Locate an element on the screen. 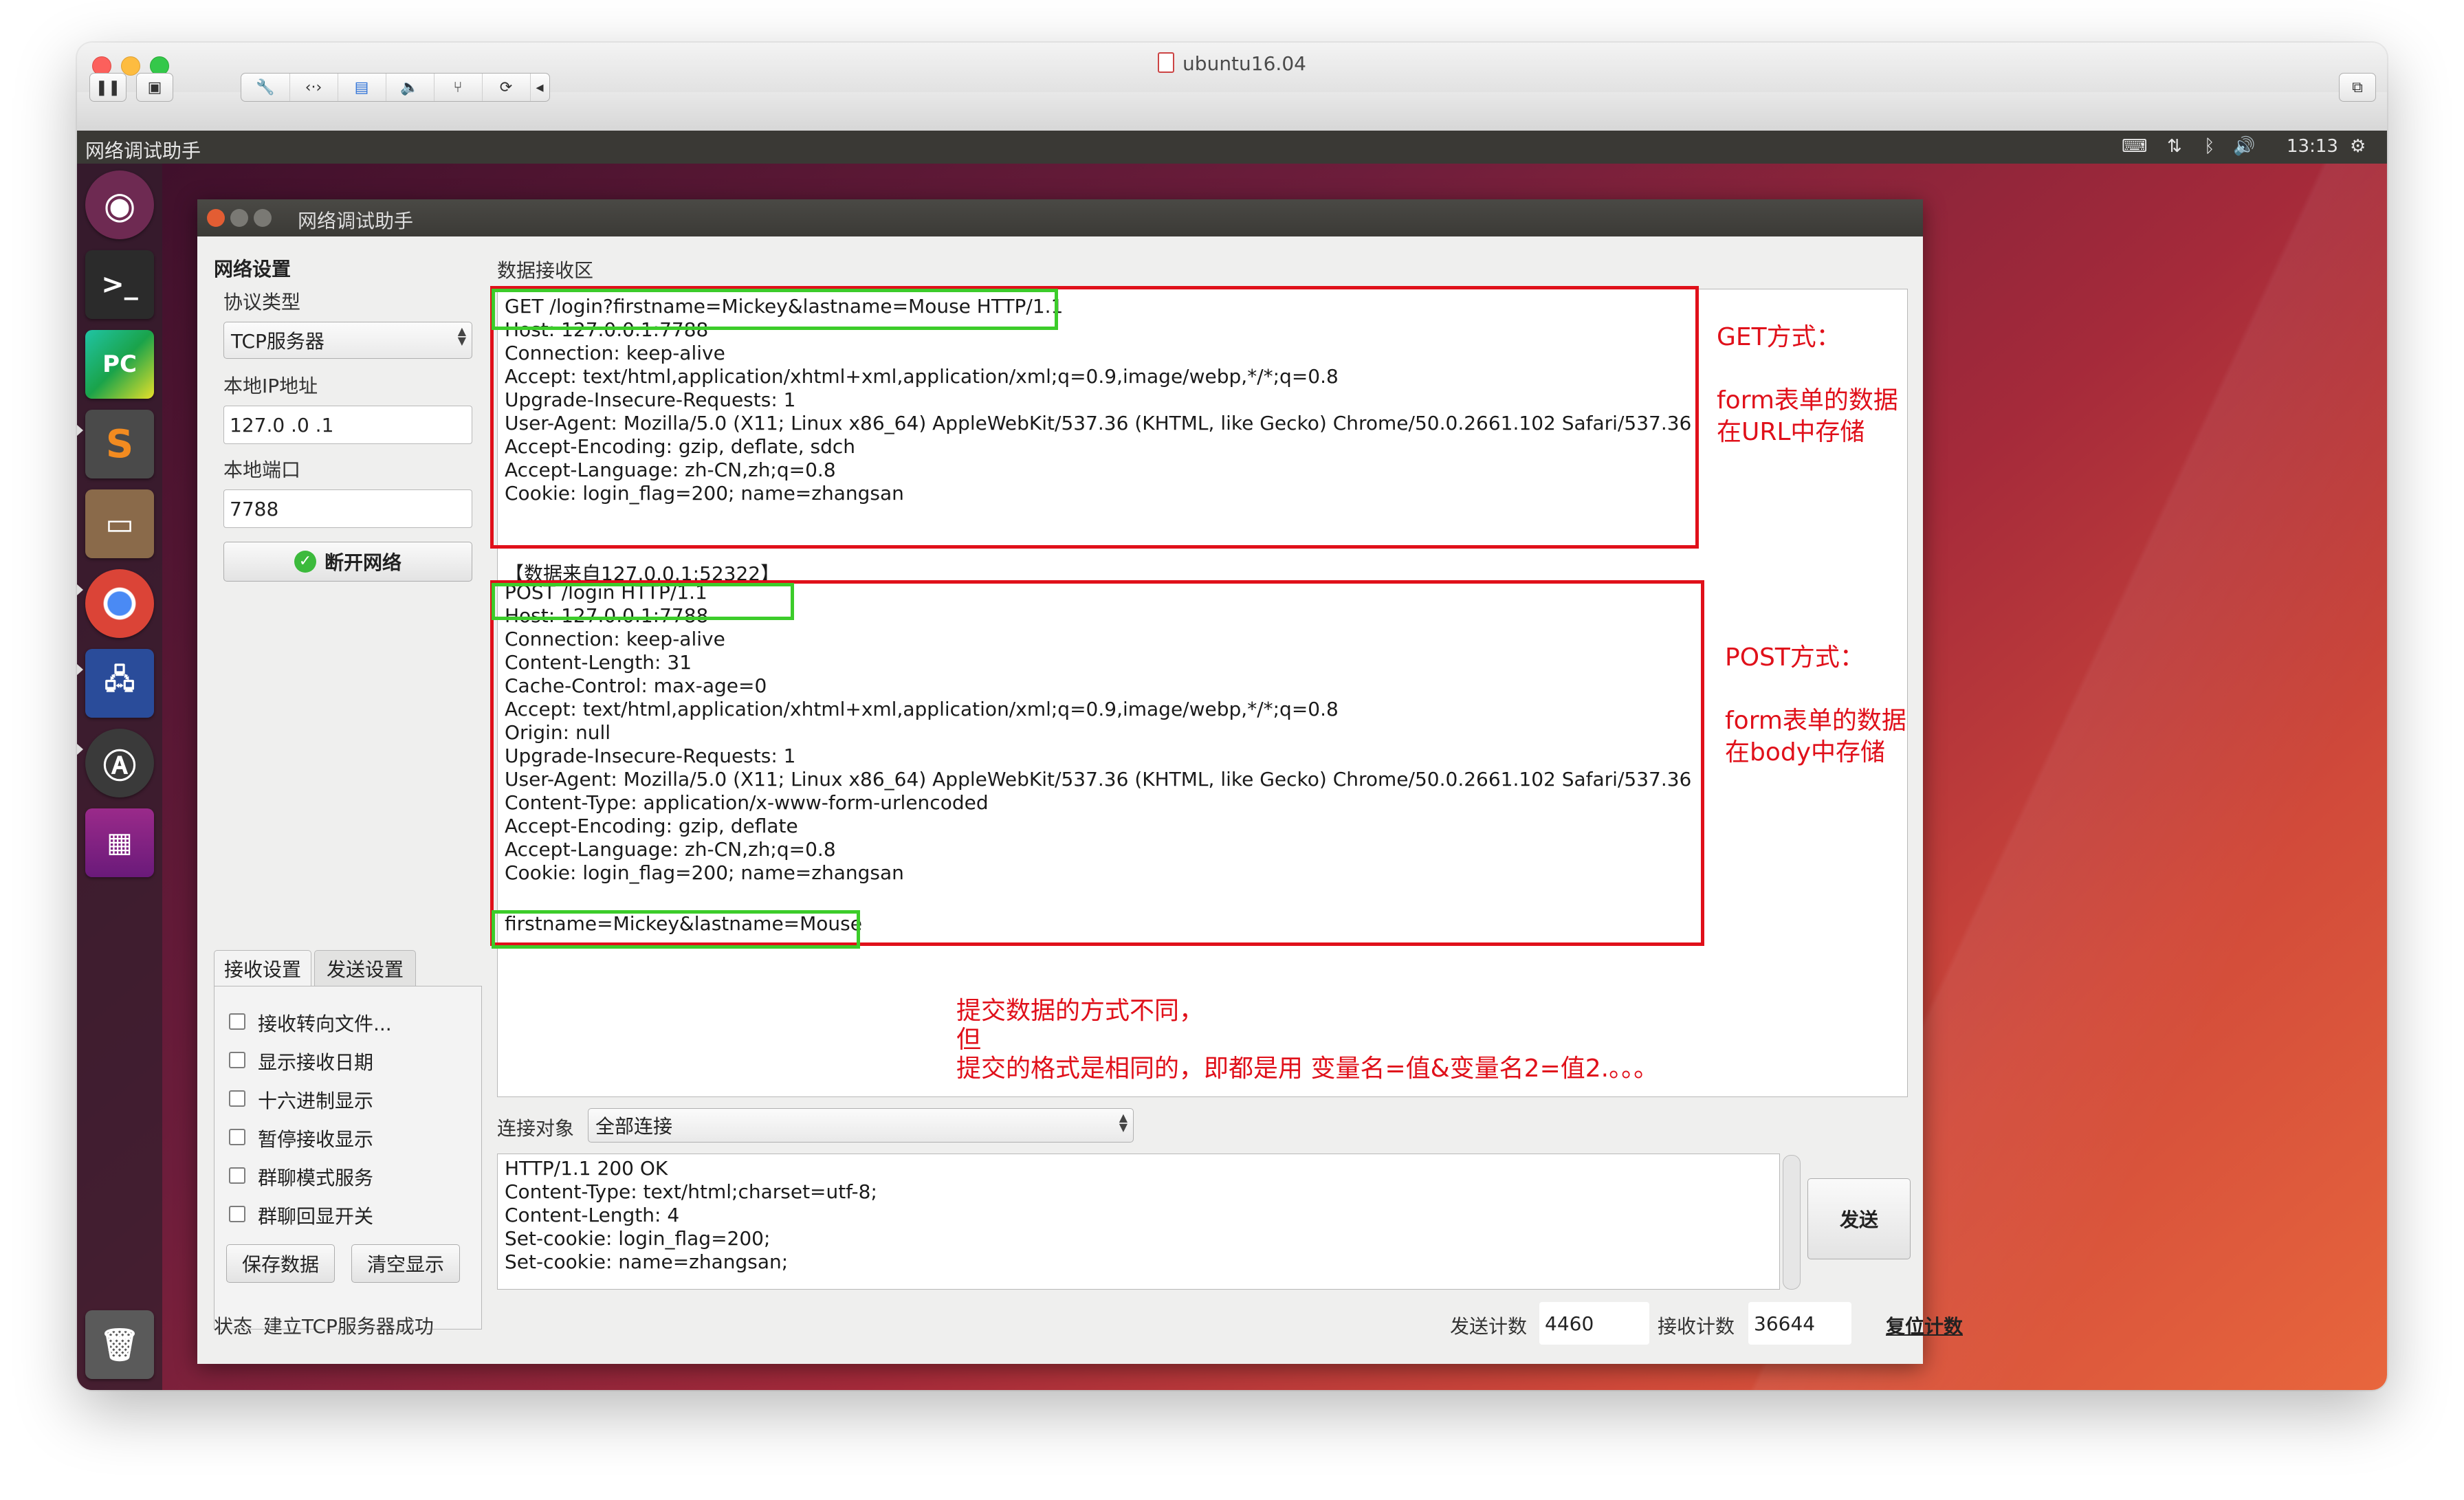 Image resolution: width=2464 pixels, height=1500 pixels. topbar-app-name: 网络调试助手 is located at coordinates (143, 151).